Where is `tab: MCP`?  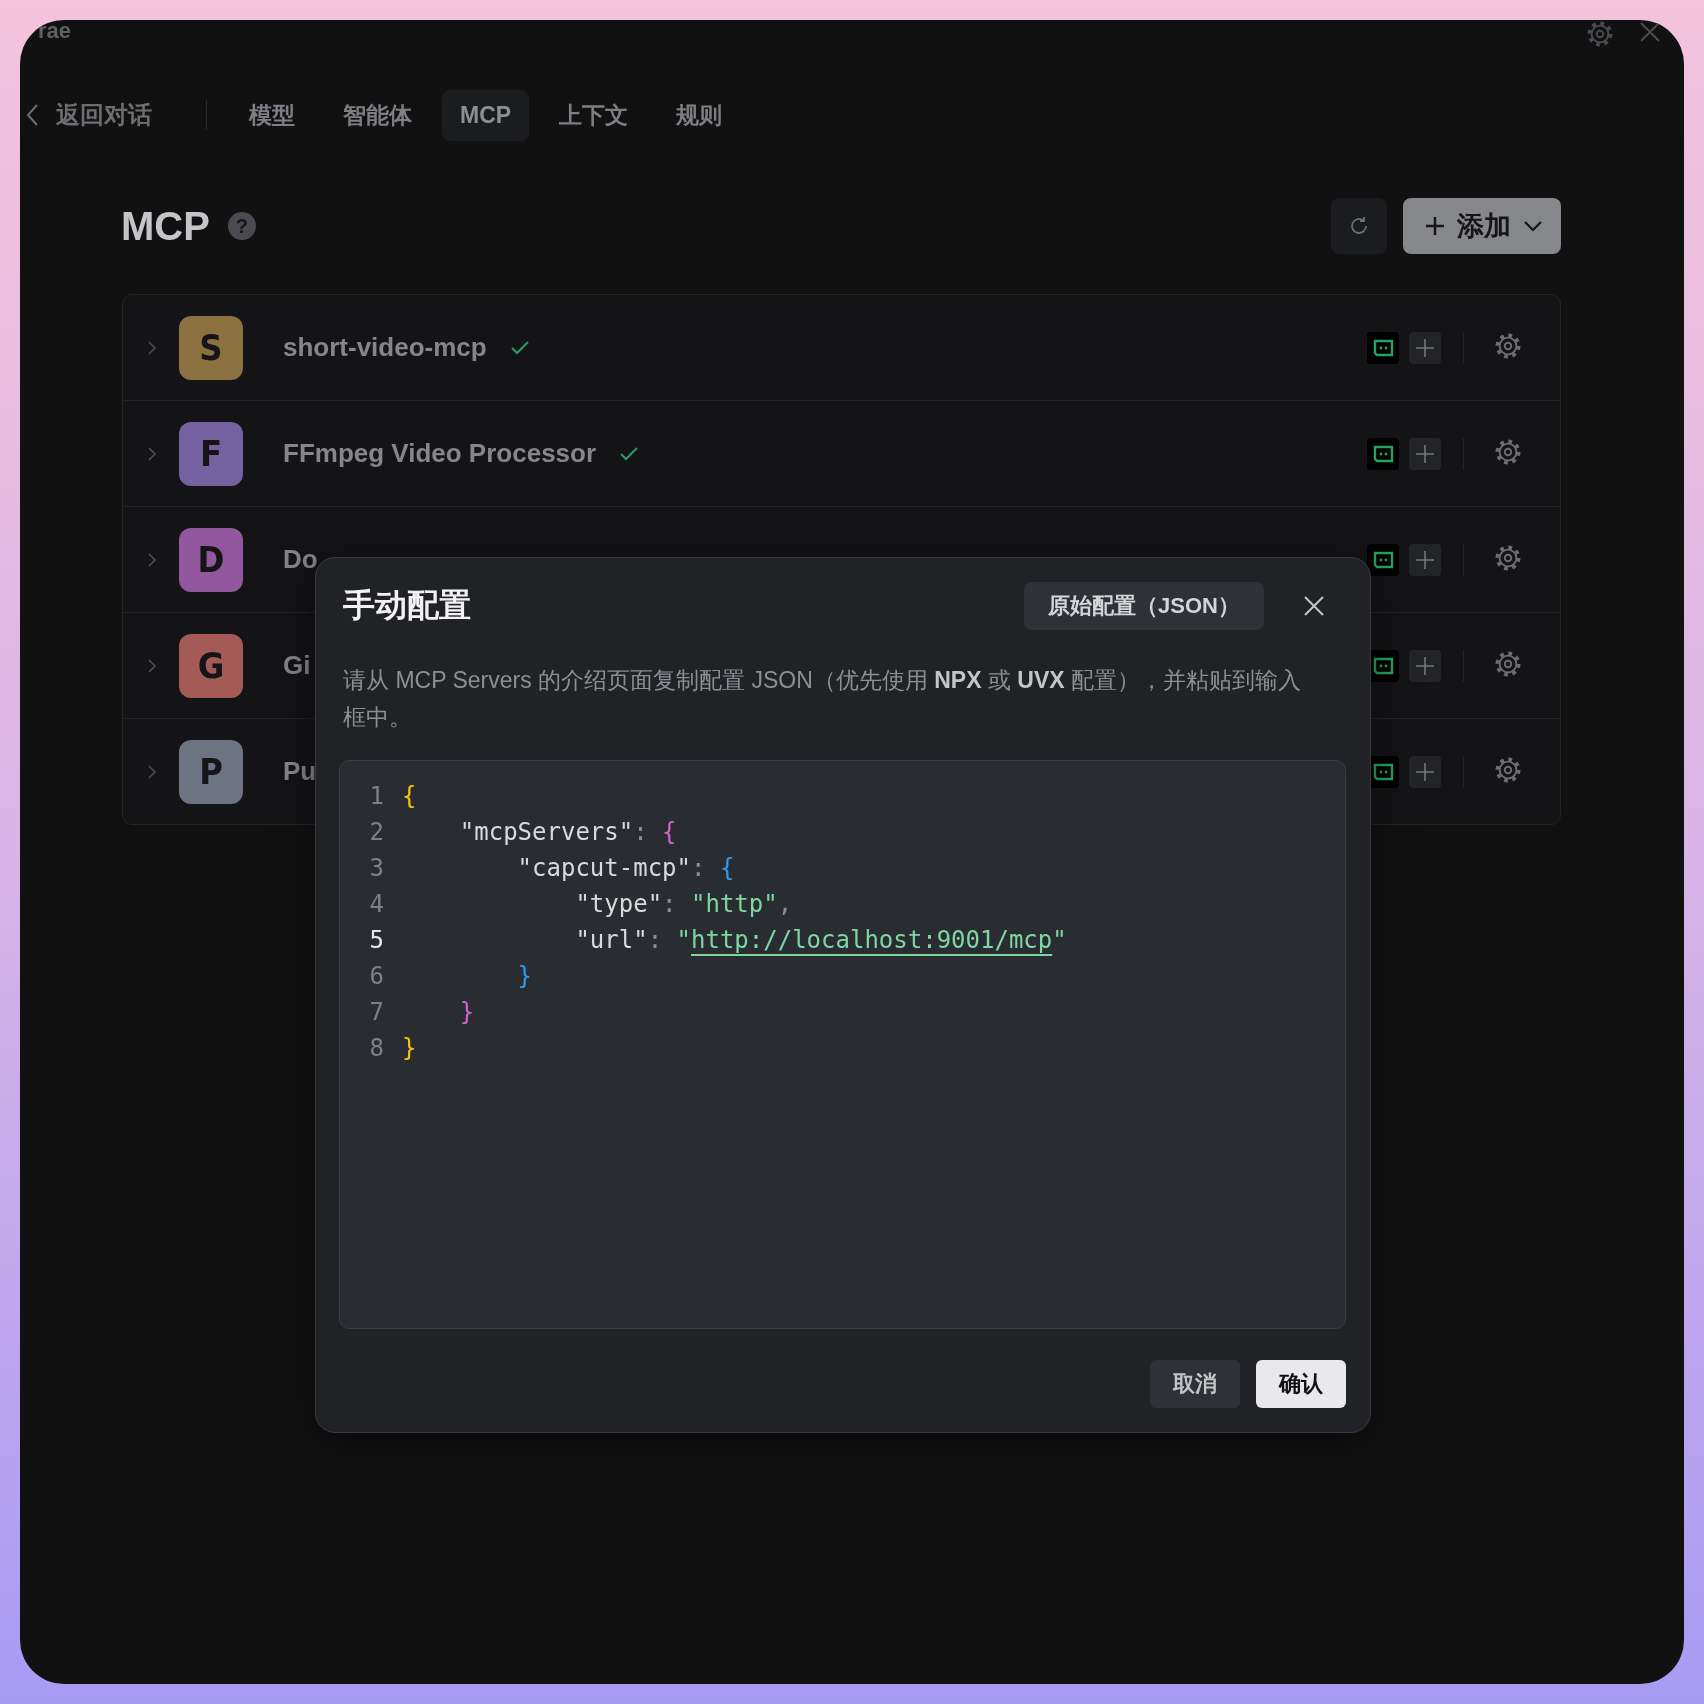 tab: MCP is located at coordinates (486, 115).